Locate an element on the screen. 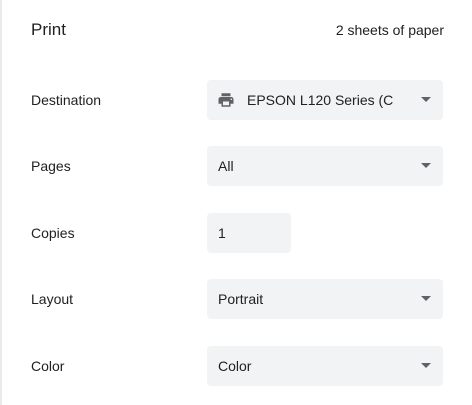 The height and width of the screenshot is (405, 472). destination-row: Destination EPSON L120 Series (C is located at coordinates (236, 100).